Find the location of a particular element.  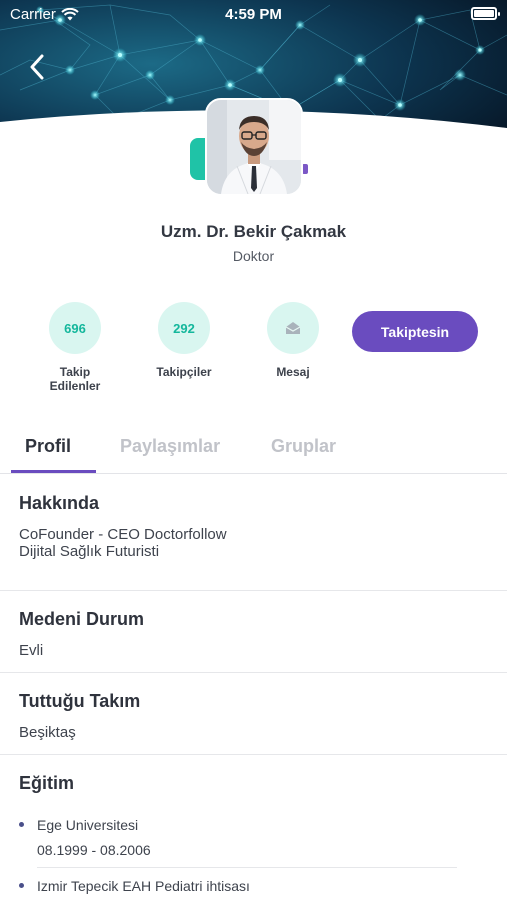

avatar-photo is located at coordinates (254, 147).